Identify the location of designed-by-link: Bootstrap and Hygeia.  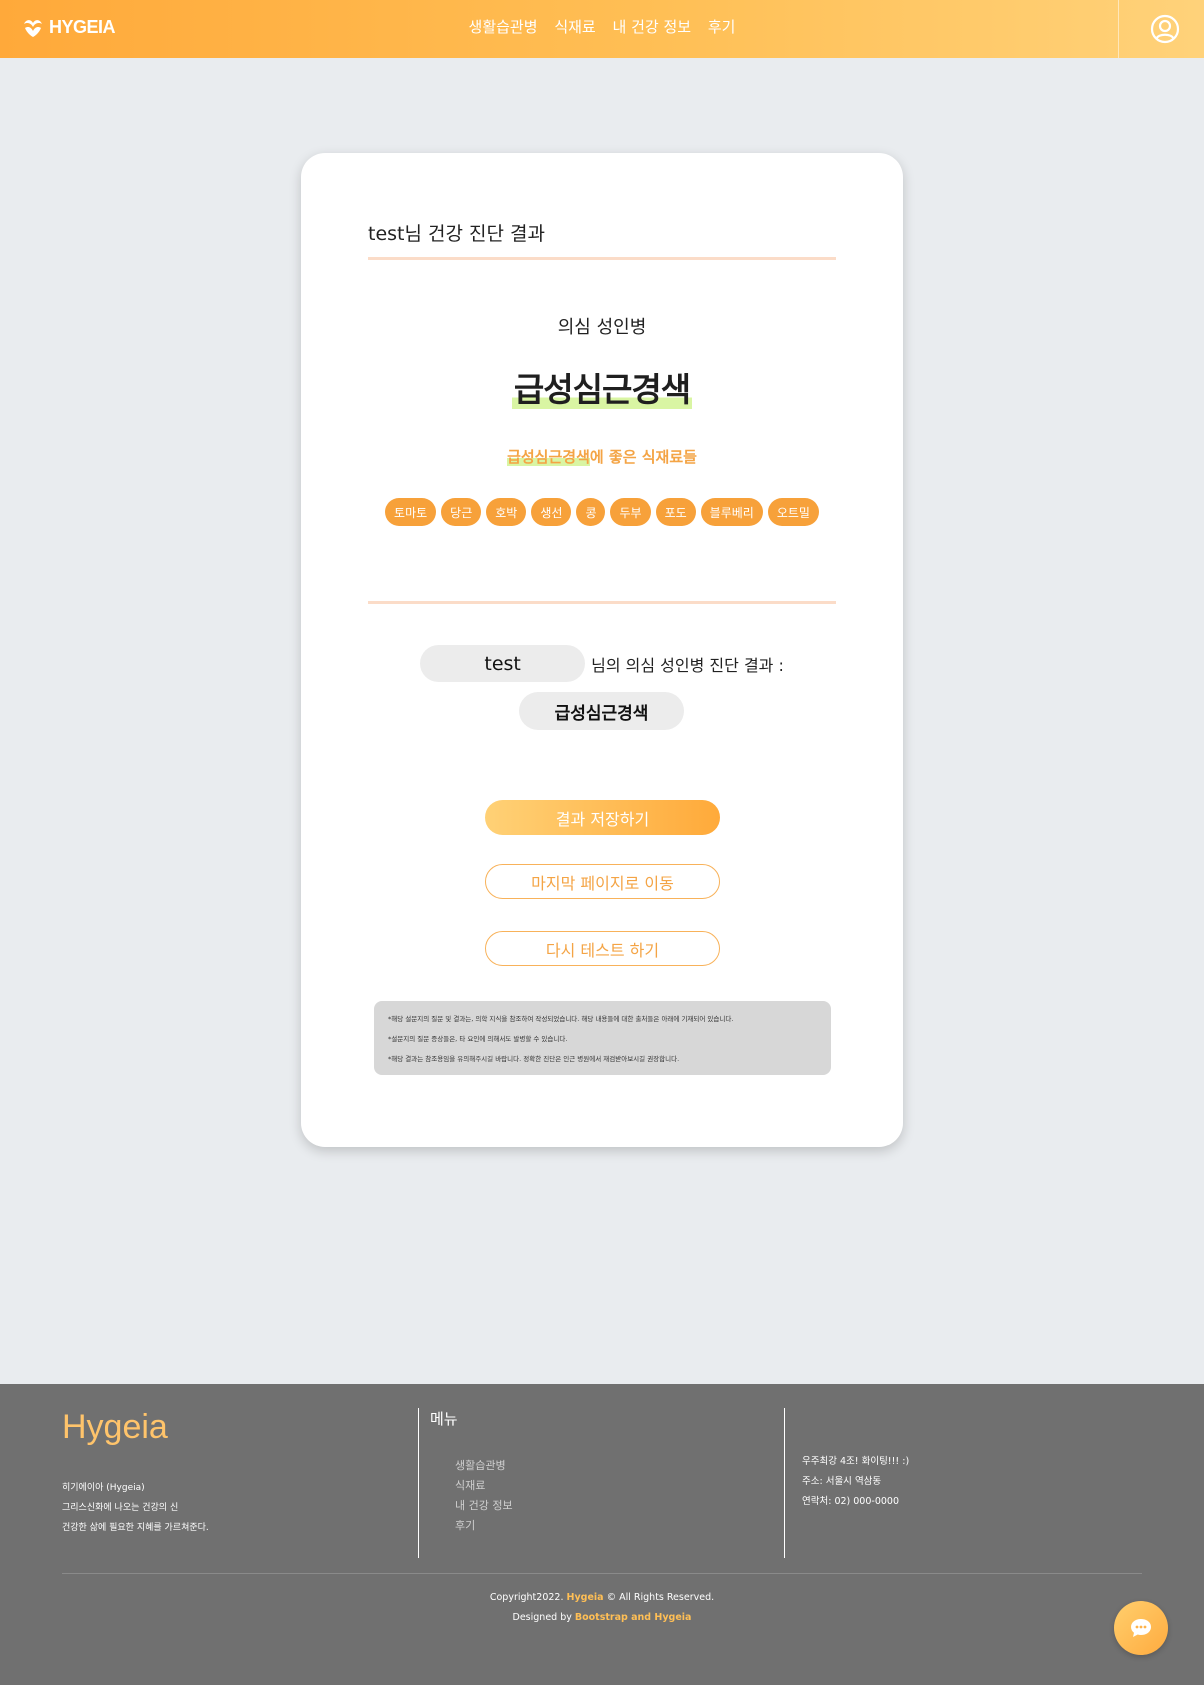
(633, 1617).